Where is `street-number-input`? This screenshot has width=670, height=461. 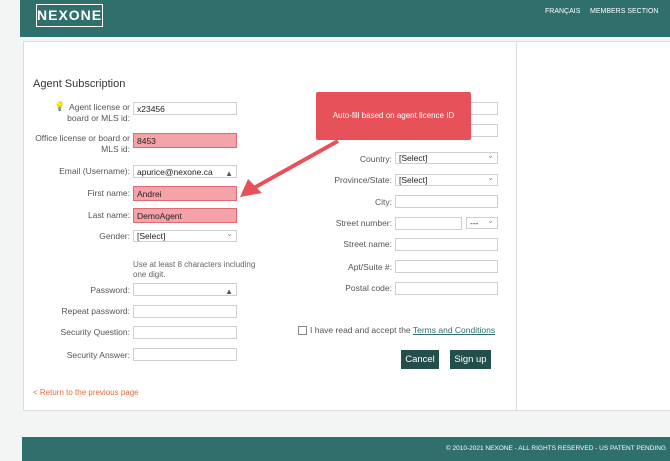
street-number-input is located at coordinates (428, 223).